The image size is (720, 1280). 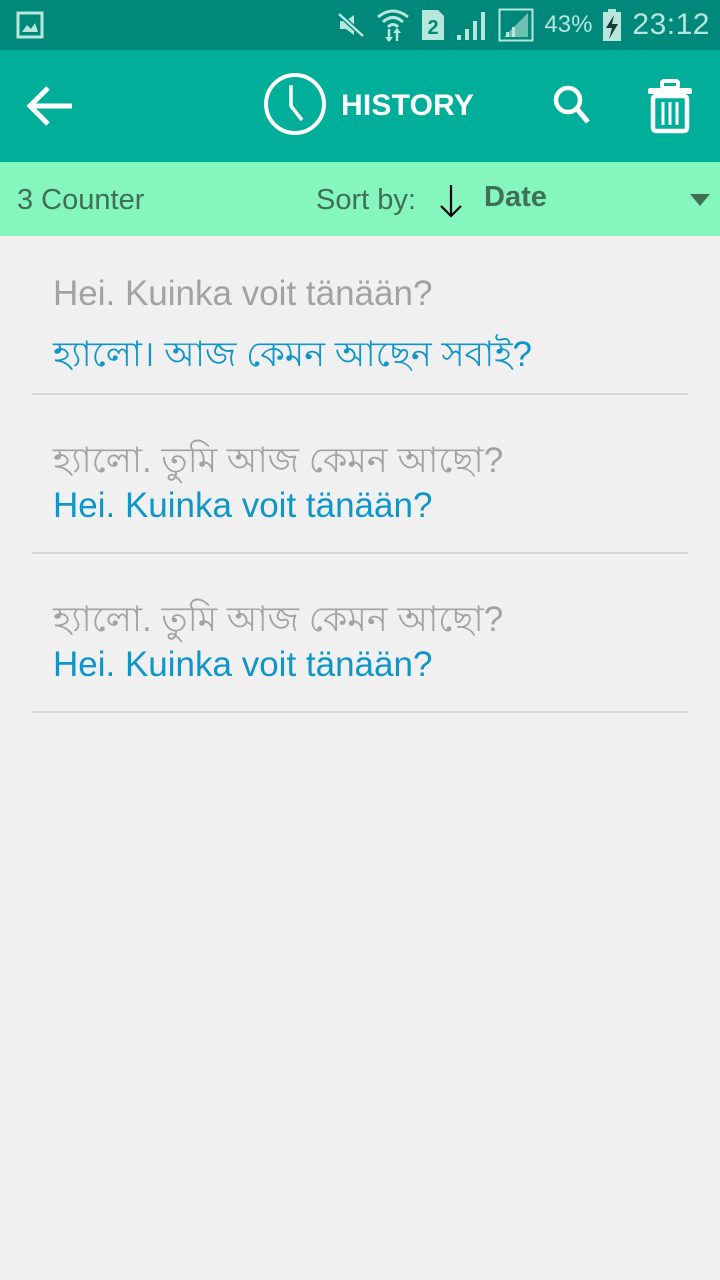 I want to click on signal-roaming-icon, so click(x=516, y=25).